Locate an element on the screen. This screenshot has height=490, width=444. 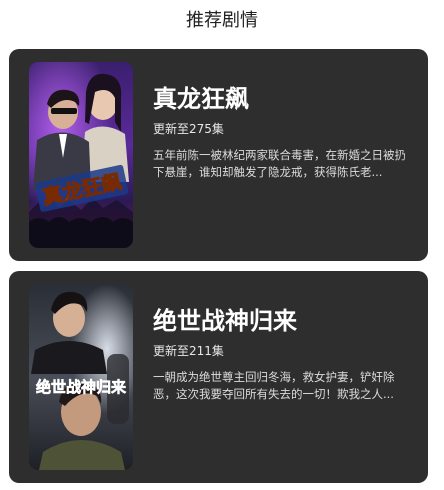
episode-count: 更新至211集 is located at coordinates (188, 351).